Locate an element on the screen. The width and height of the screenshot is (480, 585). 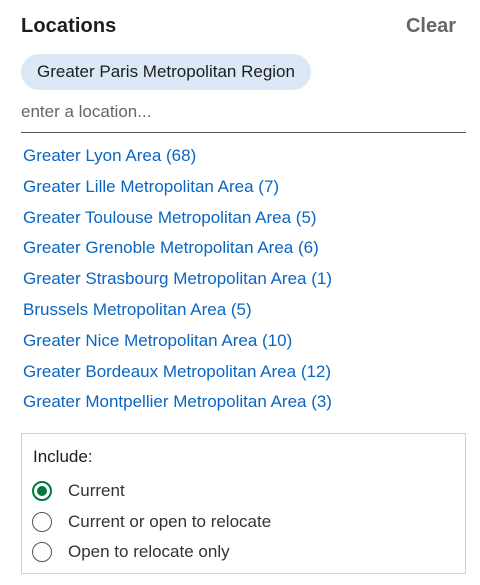
include-option-relocate-only: Open to relocate only is located at coordinates (131, 552).